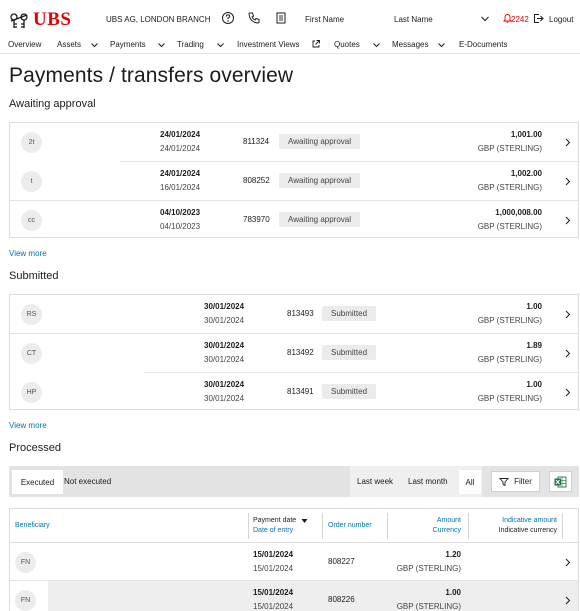 The width and height of the screenshot is (580, 611). Describe the element at coordinates (316, 44) in the screenshot. I see `external-link-icon` at that location.